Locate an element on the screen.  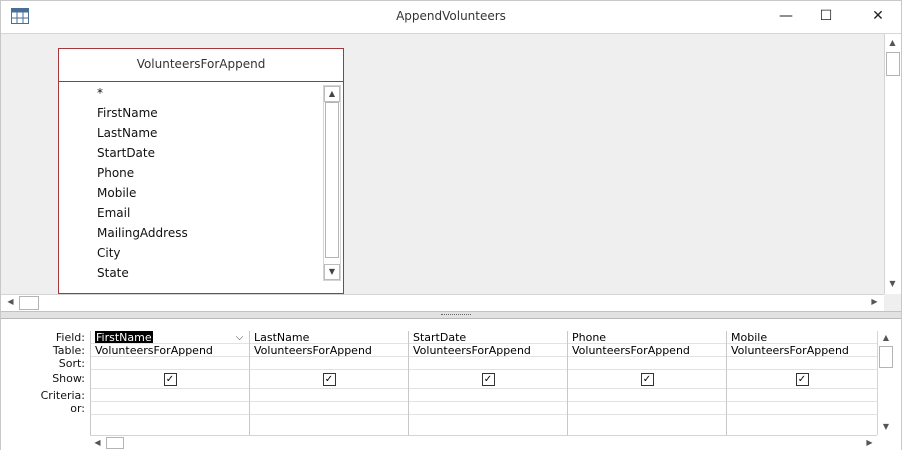
design-grid-vertical-scrollbar: ▲ ▼ is located at coordinates (885, 383).